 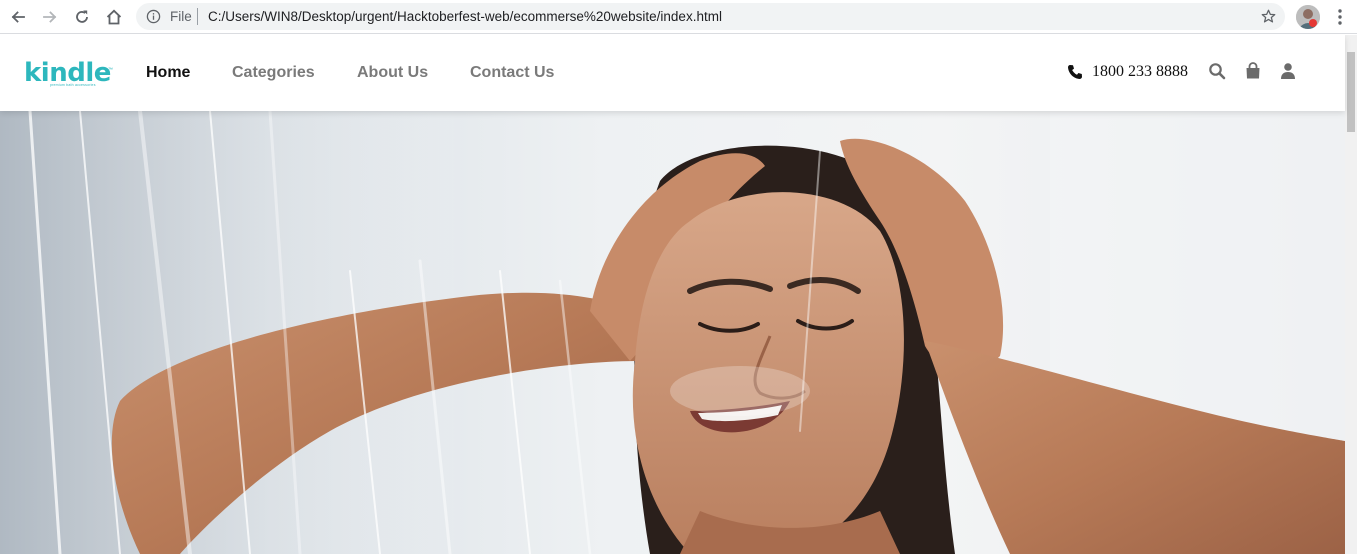 What do you see at coordinates (181, 16) in the screenshot?
I see `url-scheme-label: File` at bounding box center [181, 16].